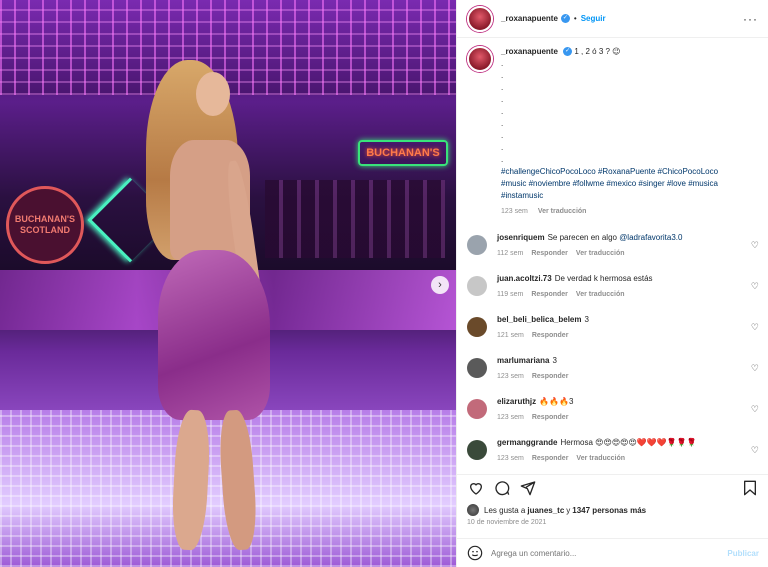 The height and width of the screenshot is (567, 768). What do you see at coordinates (403, 153) in the screenshot?
I see `neon-sign: BUCHANAN'S` at bounding box center [403, 153].